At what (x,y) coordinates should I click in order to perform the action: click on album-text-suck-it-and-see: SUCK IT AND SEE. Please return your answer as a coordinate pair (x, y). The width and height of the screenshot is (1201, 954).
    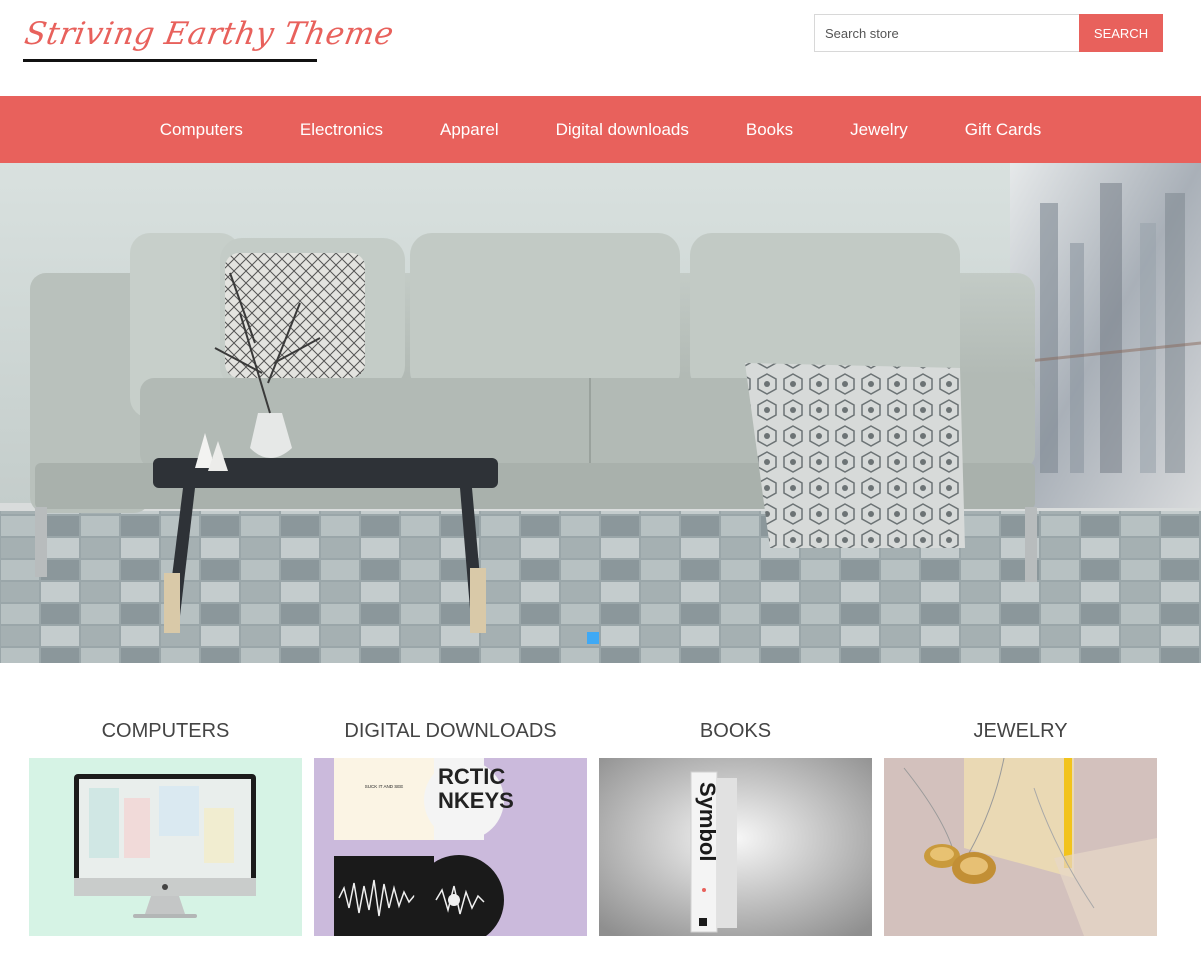
    Looking at the image, I should click on (384, 786).